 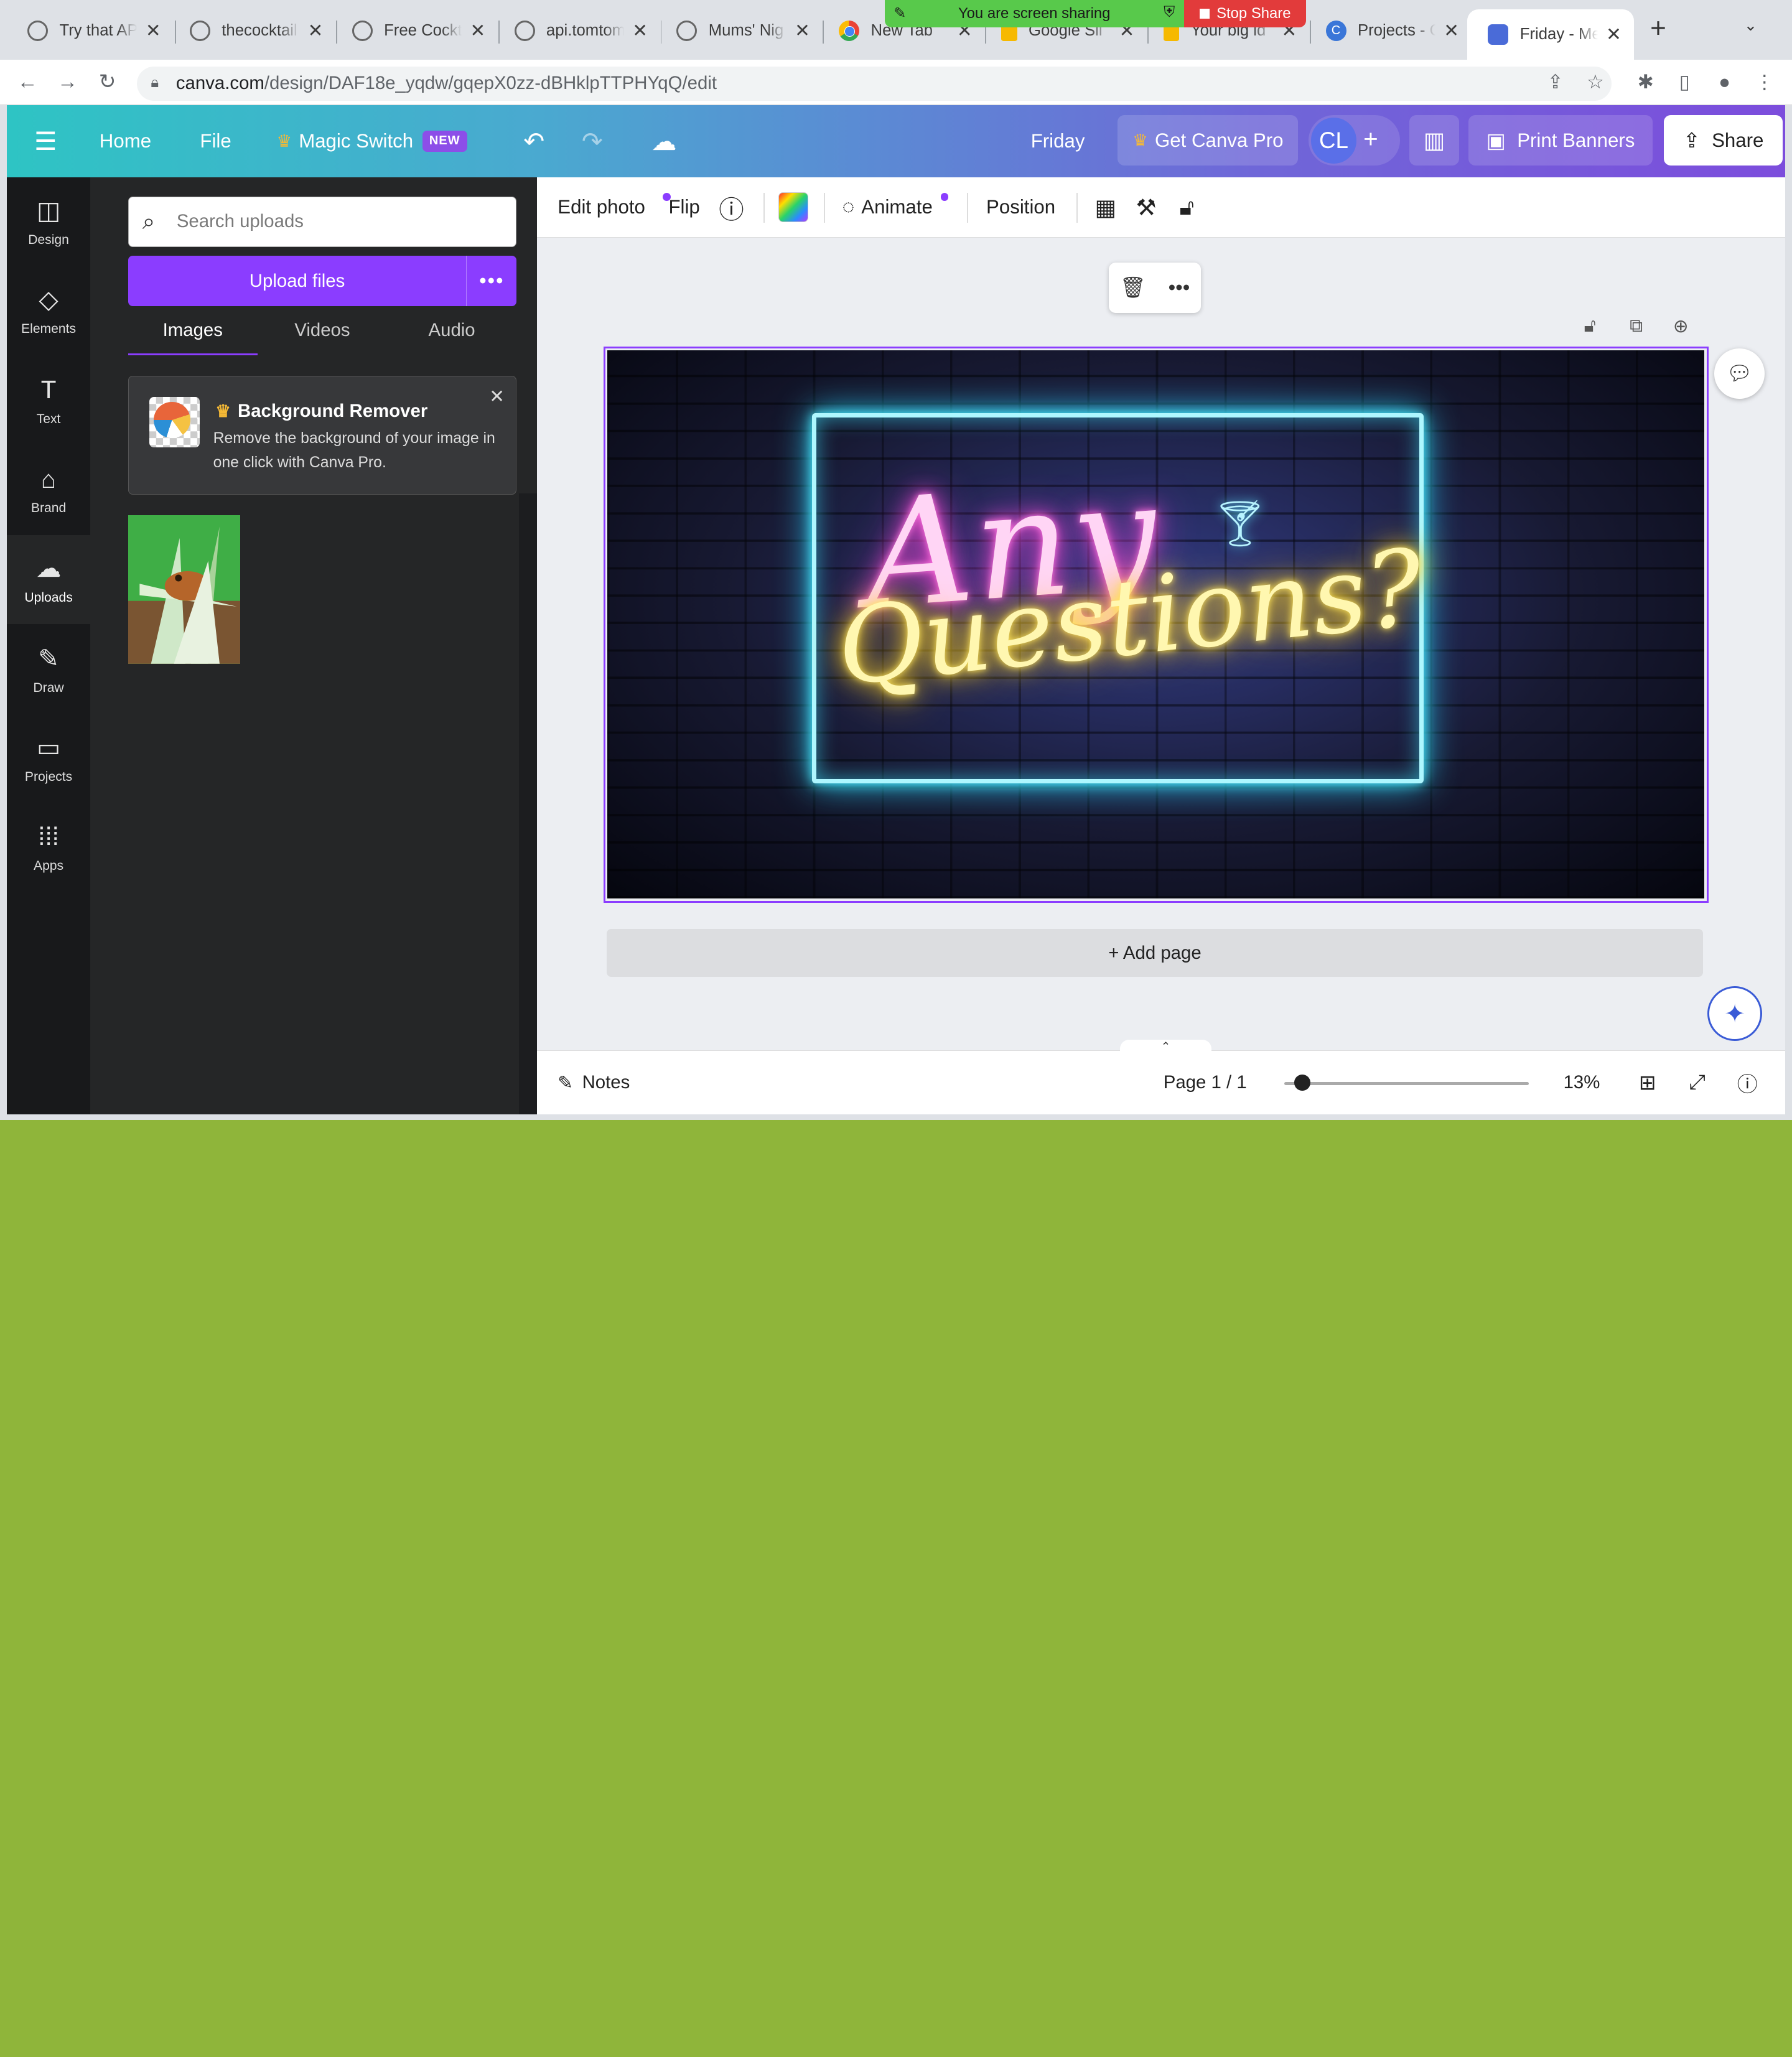 I want to click on magic-assistant-icon: ✦, so click(x=1735, y=1014).